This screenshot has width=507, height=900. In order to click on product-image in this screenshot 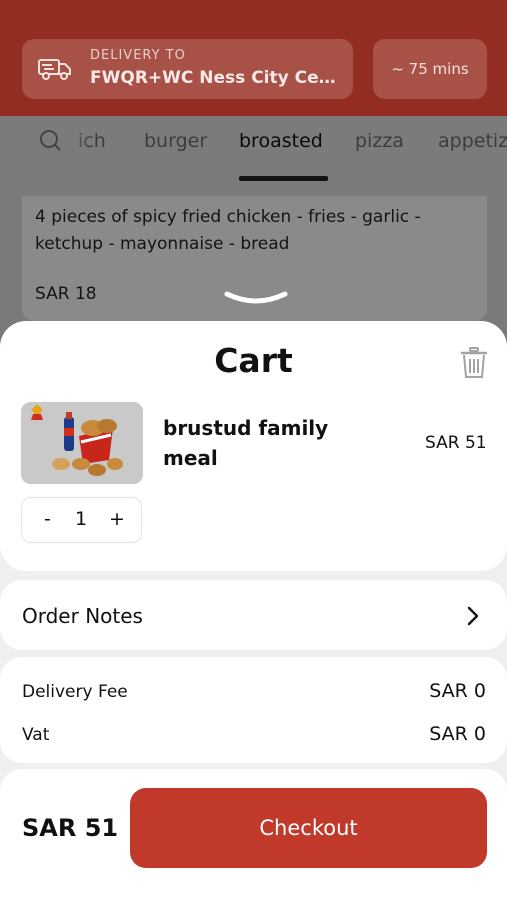, I will do `click(82, 443)`.